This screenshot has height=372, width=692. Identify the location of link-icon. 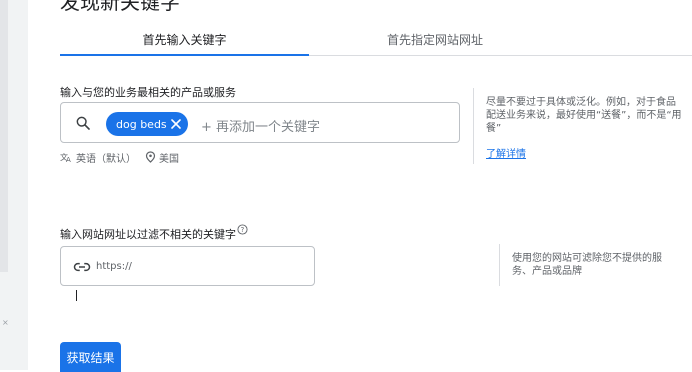
(82, 267).